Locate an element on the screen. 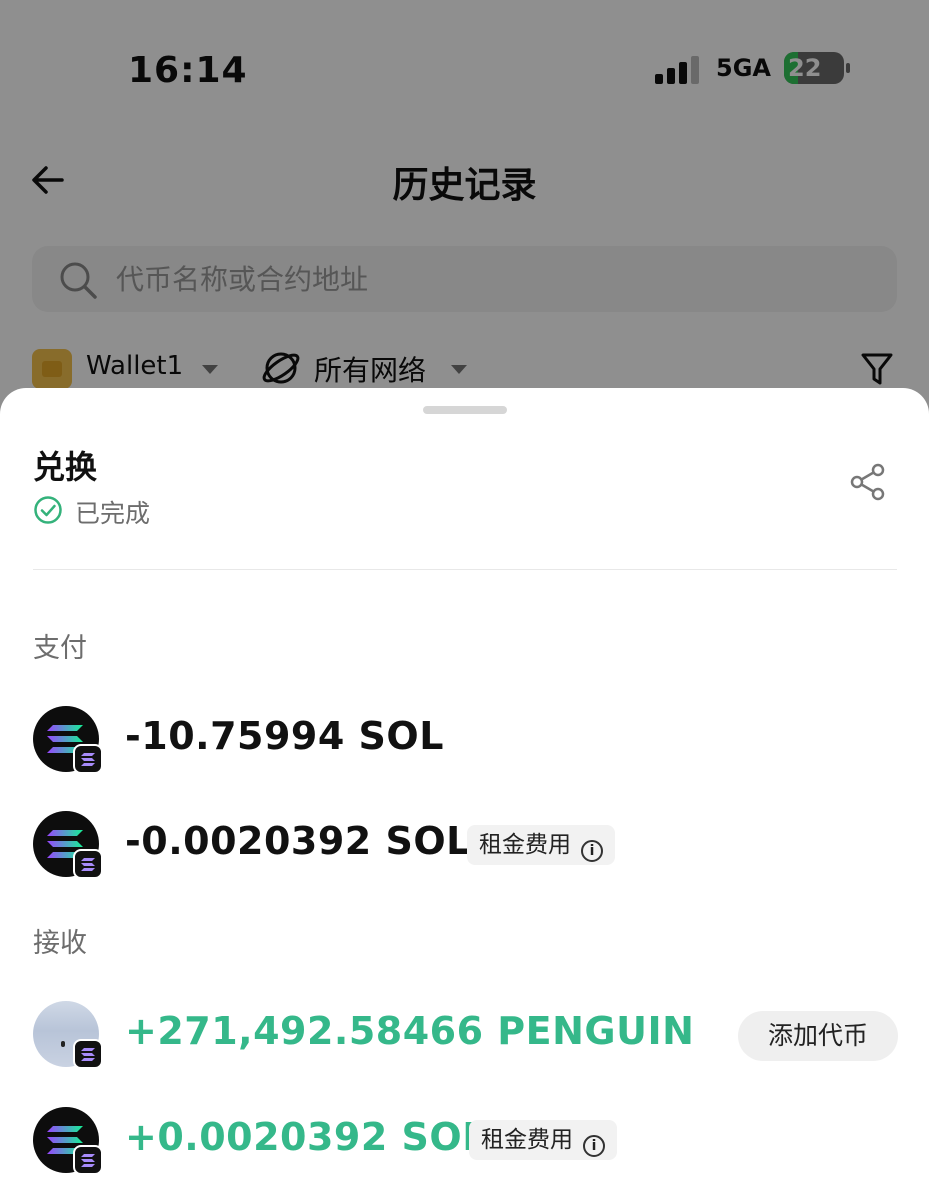 The height and width of the screenshot is (1200, 929). receive-item: +271,492.58466 PENGUIN 添加代币 is located at coordinates (465, 1036).